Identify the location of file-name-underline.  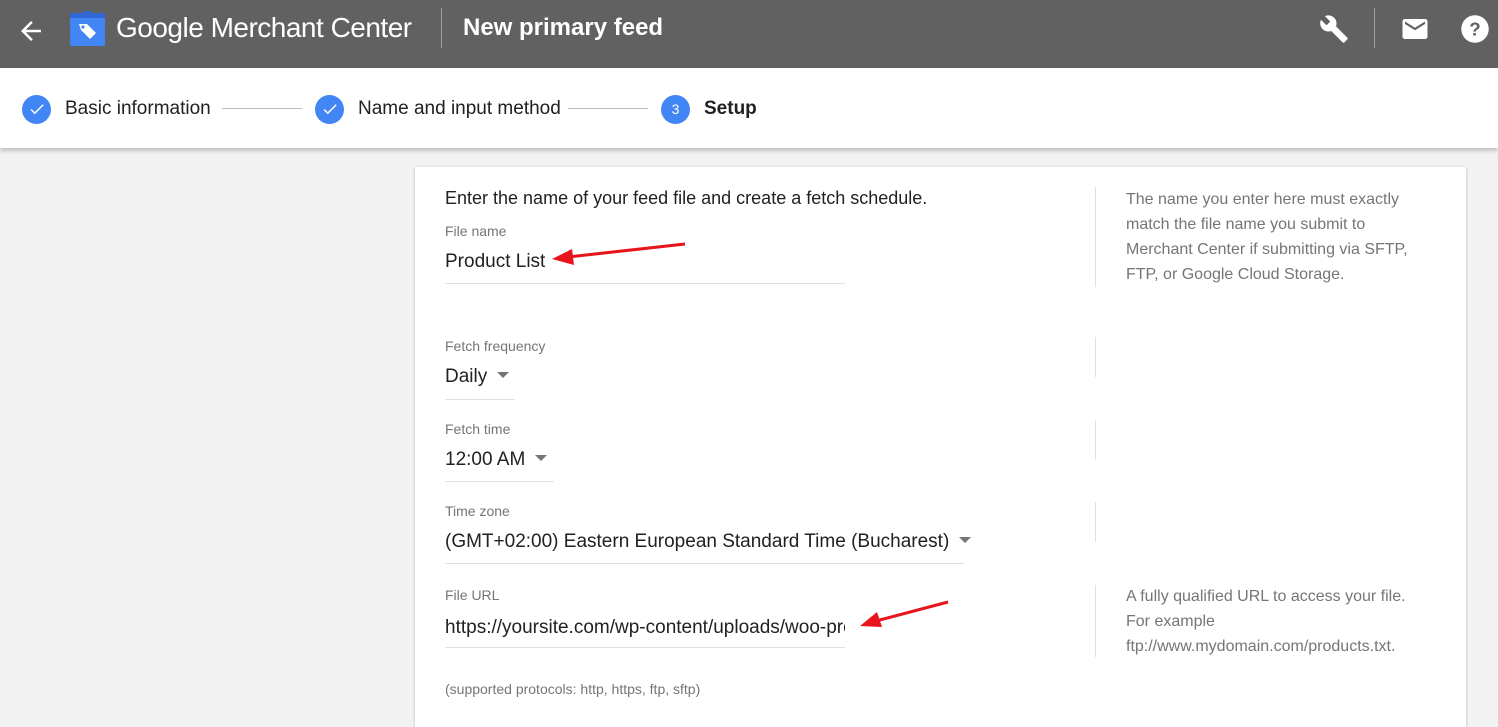
(645, 283).